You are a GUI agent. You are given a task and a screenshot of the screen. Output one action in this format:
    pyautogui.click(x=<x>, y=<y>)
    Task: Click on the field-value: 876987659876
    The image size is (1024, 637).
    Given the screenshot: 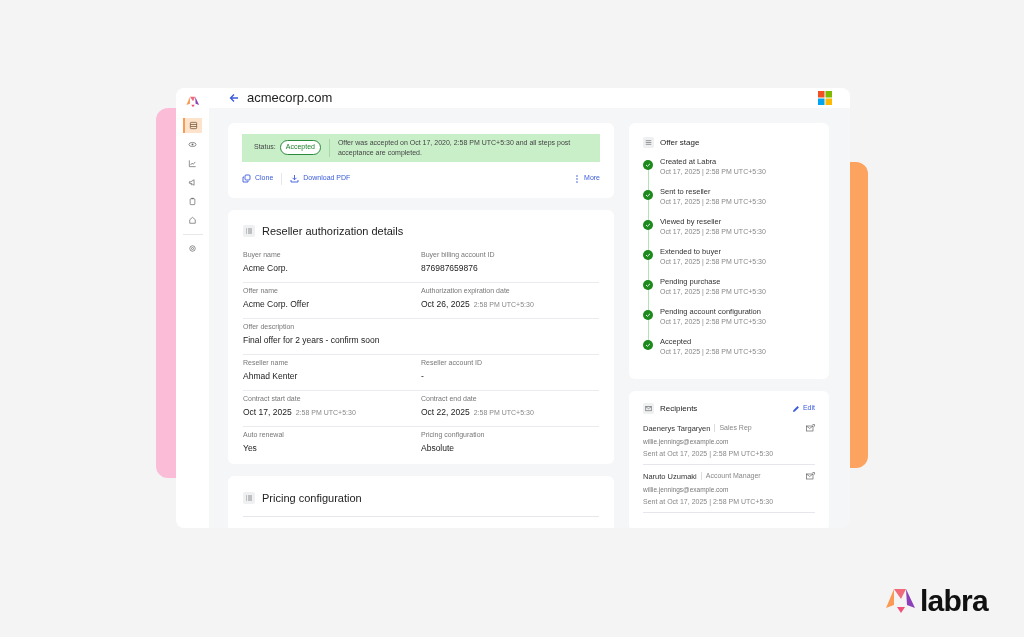 What is the action you would take?
    pyautogui.click(x=449, y=268)
    